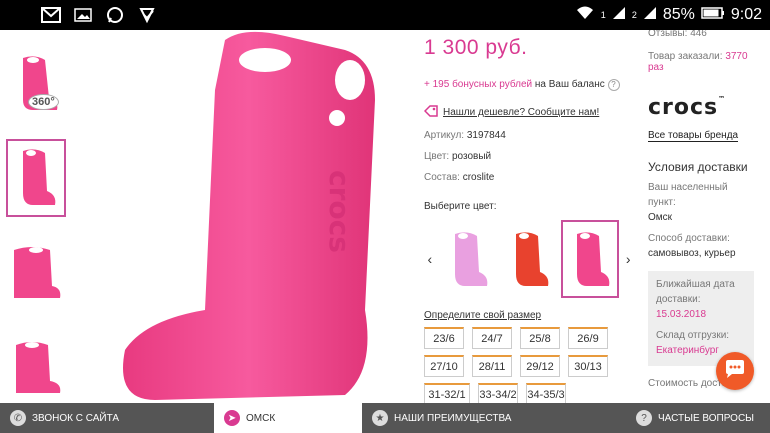  What do you see at coordinates (468, 259) in the screenshot?
I see `color-option-lilac` at bounding box center [468, 259].